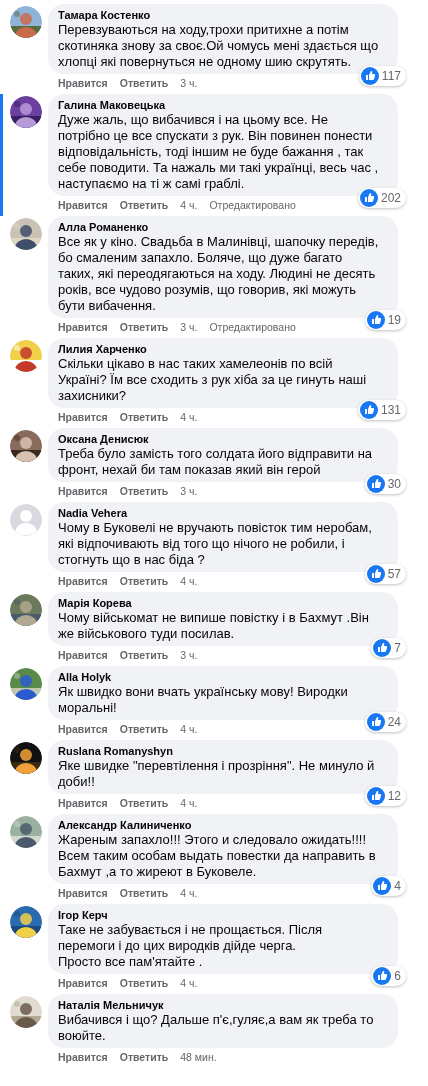 The image size is (428, 1086). I want to click on reaction-count: 131, so click(381, 410).